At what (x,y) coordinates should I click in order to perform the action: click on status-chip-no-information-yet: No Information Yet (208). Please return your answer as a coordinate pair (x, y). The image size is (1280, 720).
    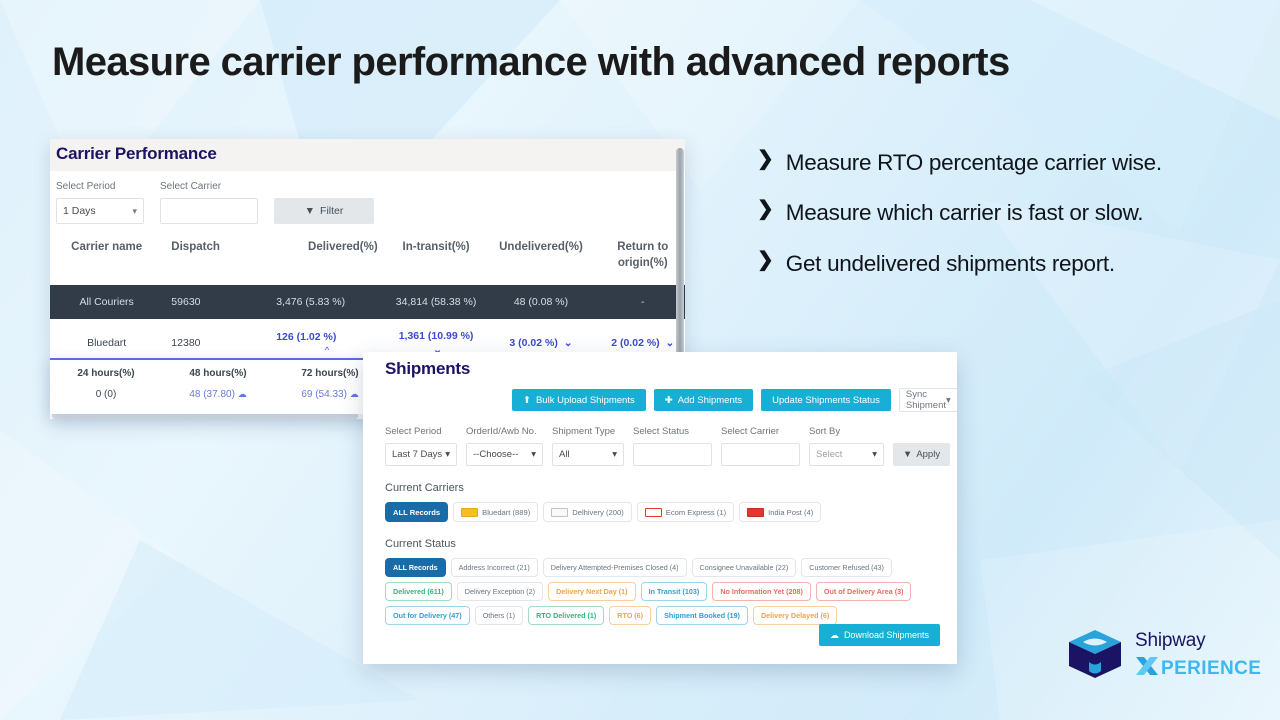
    Looking at the image, I should click on (761, 591).